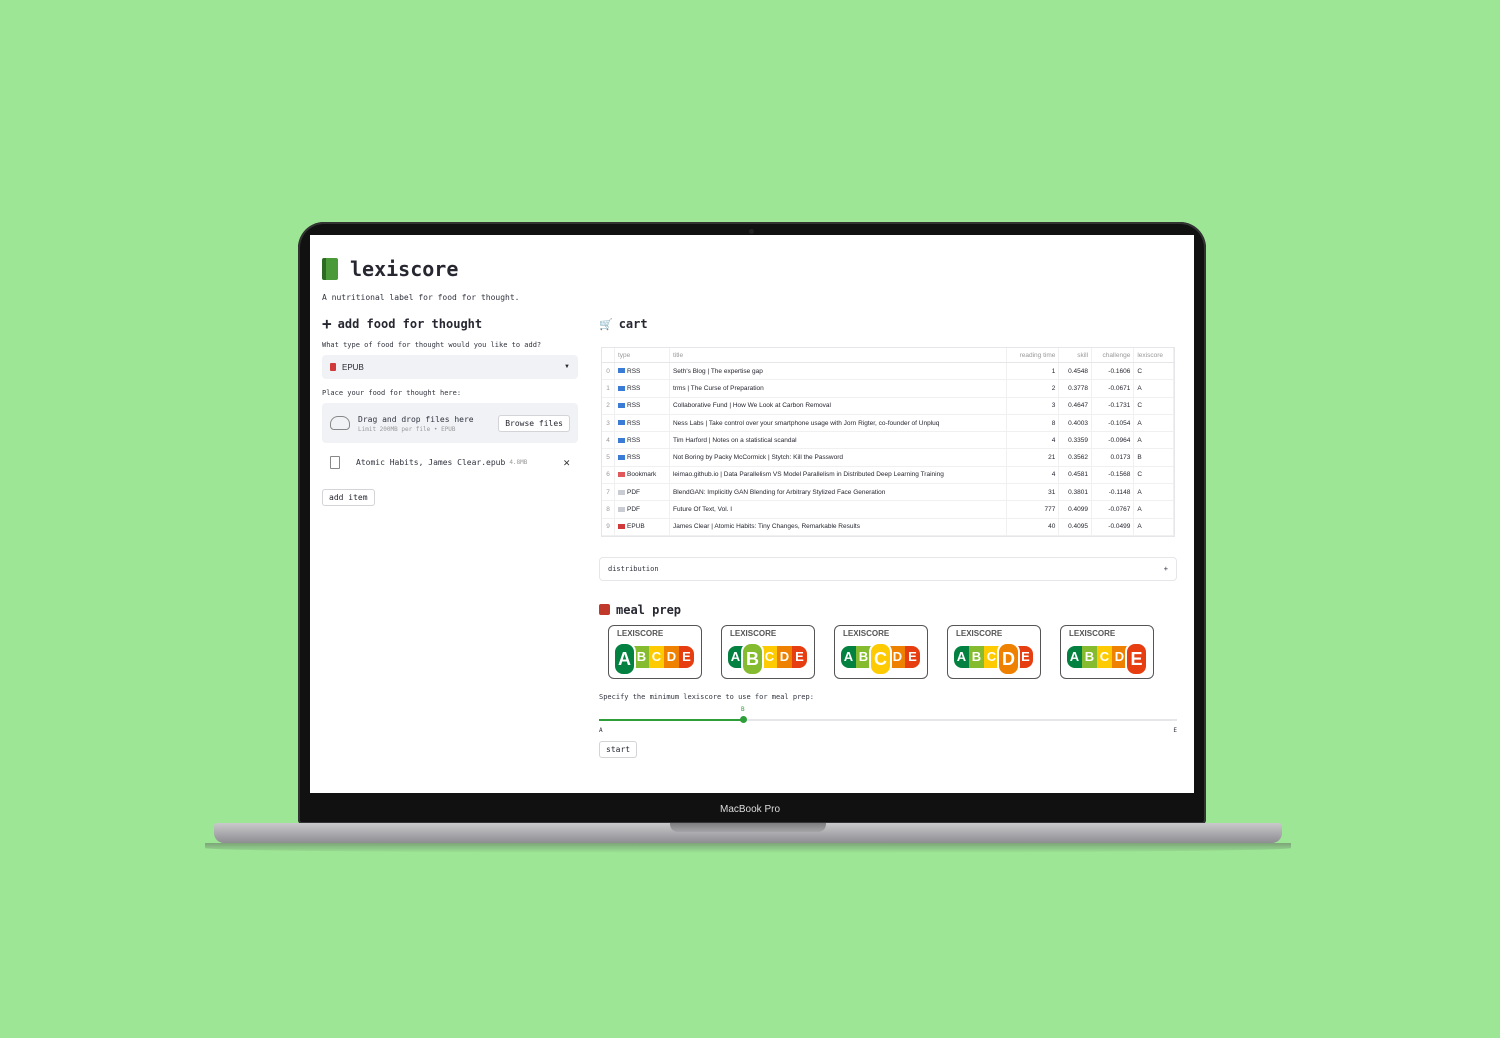  I want to click on skill-cell: 0.3562, so click(1075, 457).